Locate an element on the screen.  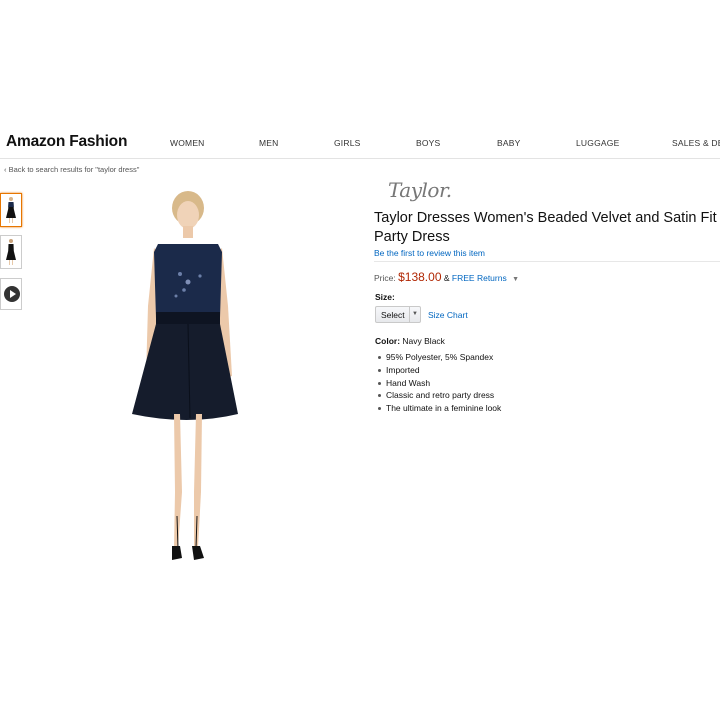
feature-item: The ultimate in a feminine look is located at coordinates (439, 408).